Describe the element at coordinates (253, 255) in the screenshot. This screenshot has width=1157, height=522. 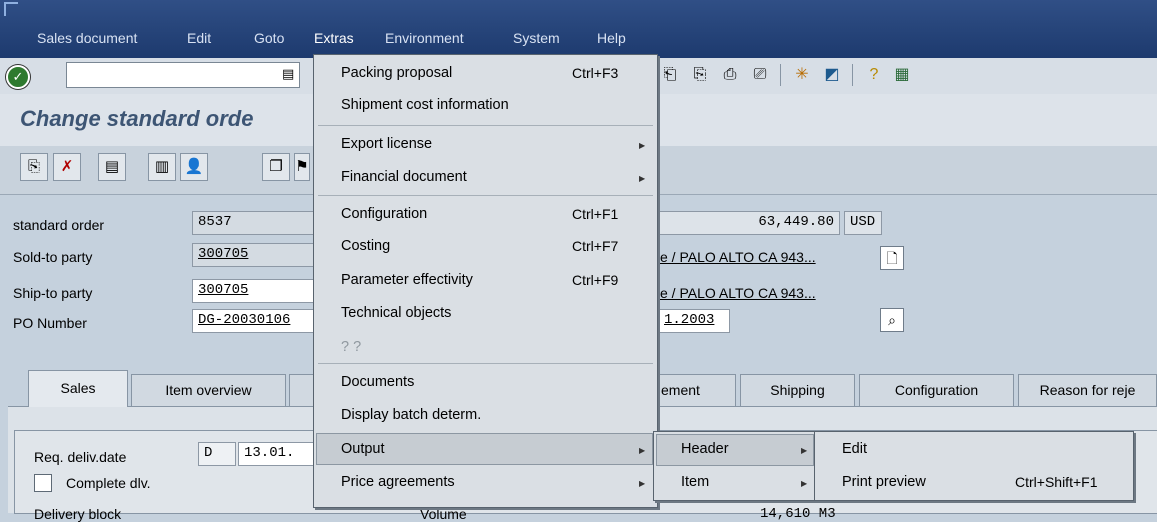
I see `sold-to-party-field: 300705` at that location.